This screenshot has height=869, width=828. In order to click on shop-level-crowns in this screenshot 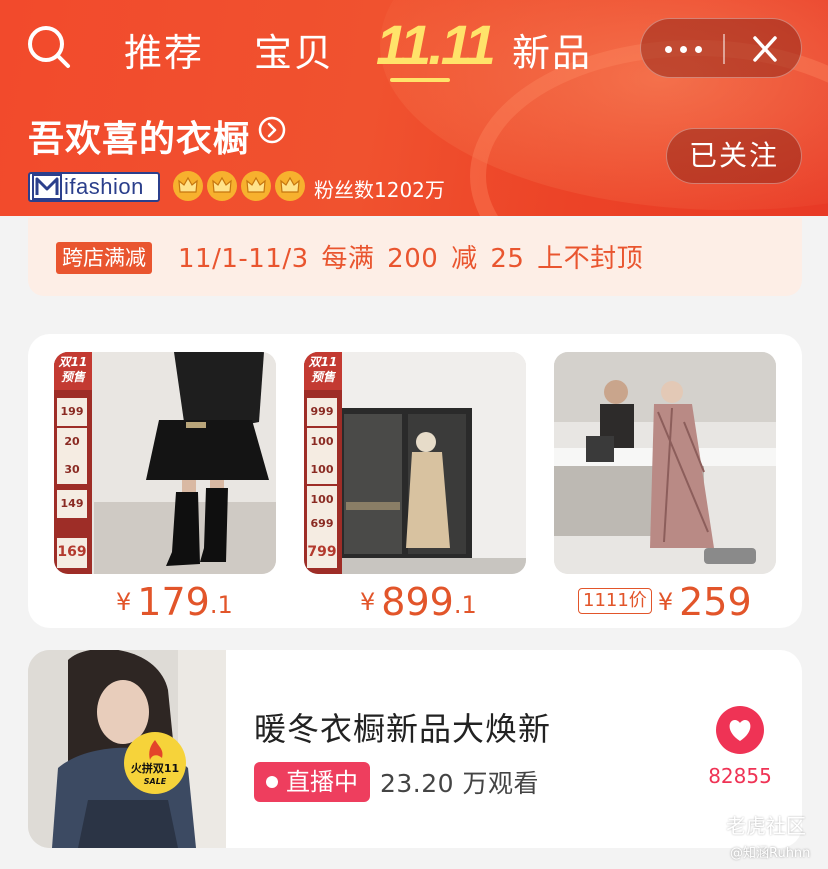, I will do `click(239, 187)`.